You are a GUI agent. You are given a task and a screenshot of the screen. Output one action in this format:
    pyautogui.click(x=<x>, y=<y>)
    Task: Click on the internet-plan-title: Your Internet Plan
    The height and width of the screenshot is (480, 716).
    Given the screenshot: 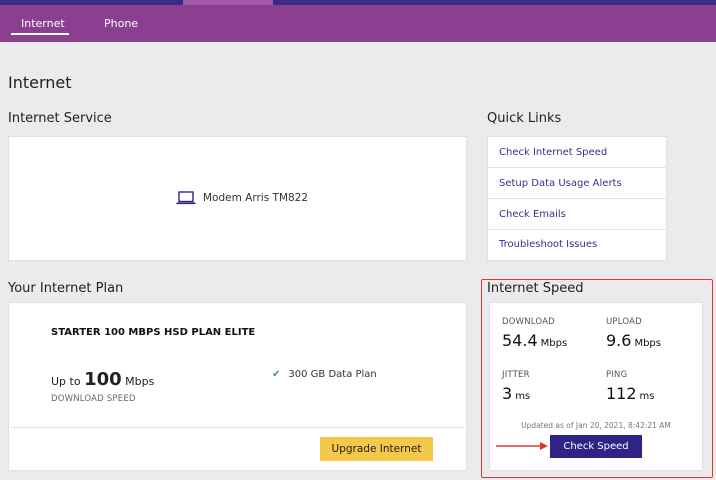 What is the action you would take?
    pyautogui.click(x=66, y=288)
    